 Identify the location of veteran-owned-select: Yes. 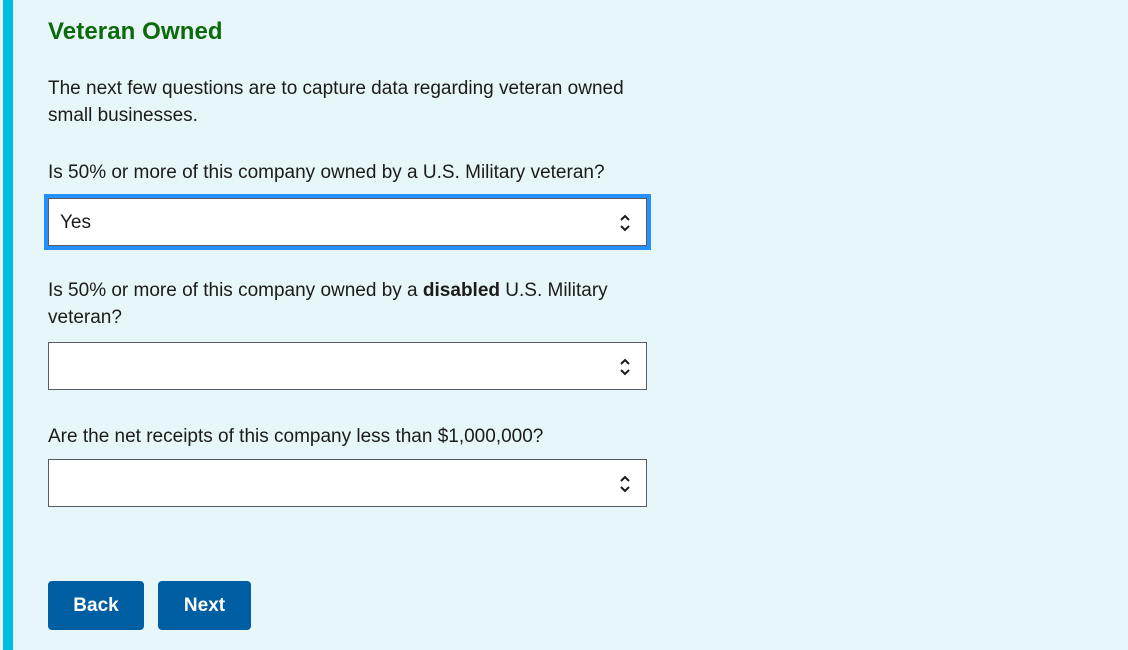
(347, 222).